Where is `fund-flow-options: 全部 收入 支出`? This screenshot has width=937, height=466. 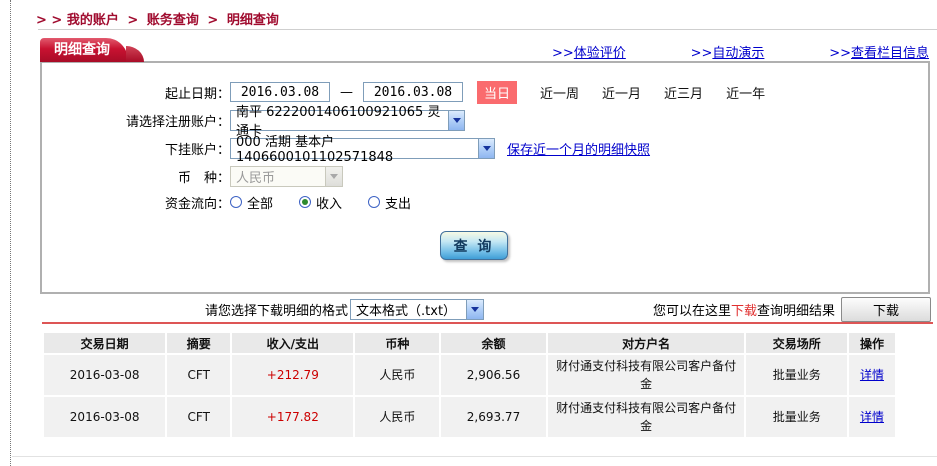 fund-flow-options: 全部 收入 支出 is located at coordinates (333, 202).